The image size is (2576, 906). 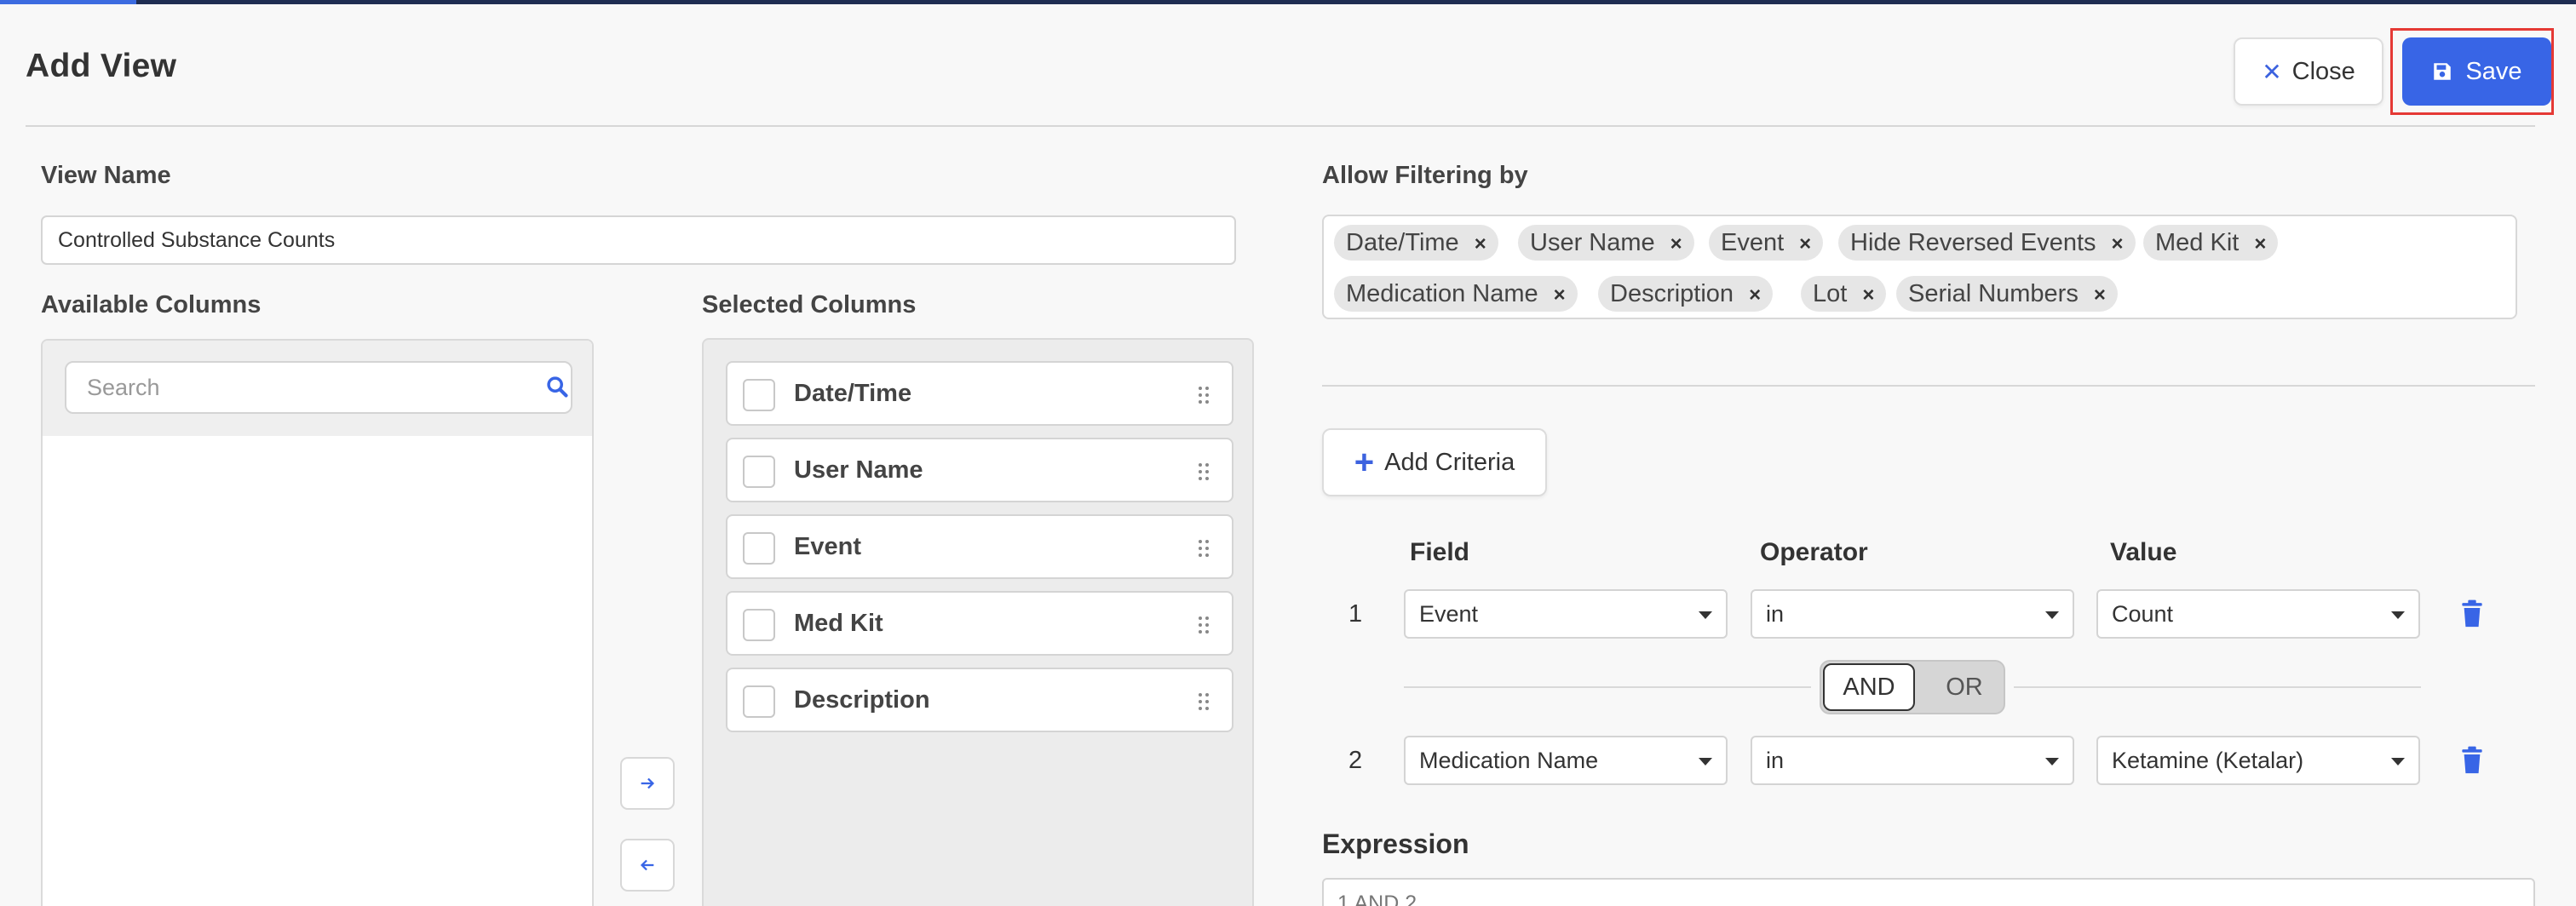 I want to click on filter-chip-label: Description, so click(x=1672, y=293).